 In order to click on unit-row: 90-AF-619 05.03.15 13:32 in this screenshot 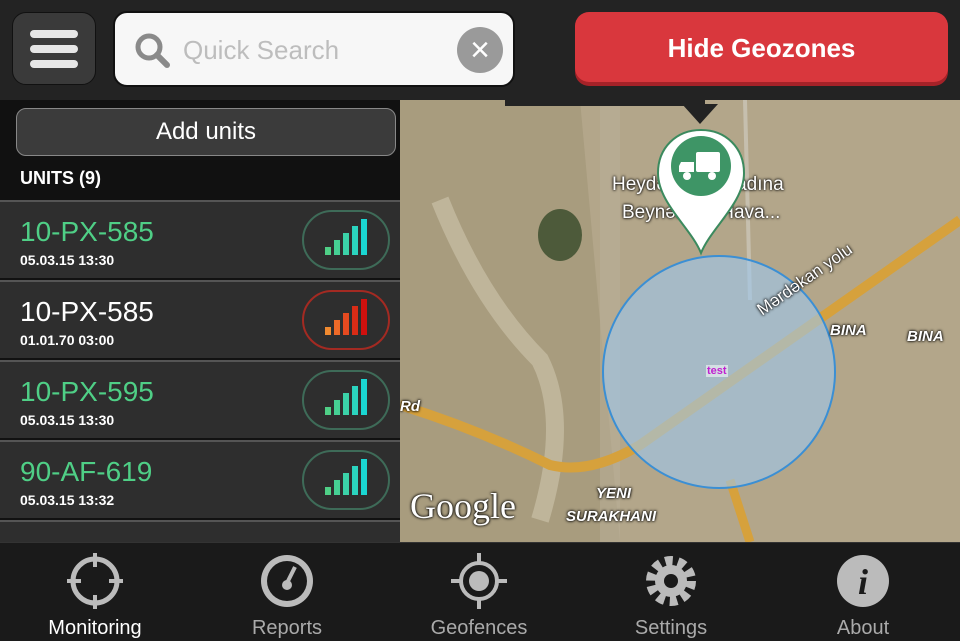, I will do `click(200, 479)`.